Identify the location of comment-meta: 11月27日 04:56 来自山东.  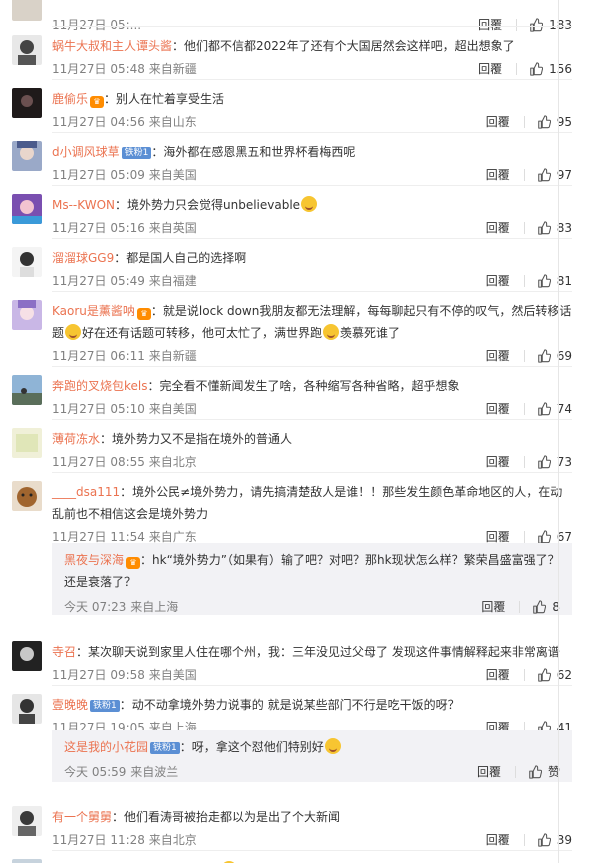
(124, 122).